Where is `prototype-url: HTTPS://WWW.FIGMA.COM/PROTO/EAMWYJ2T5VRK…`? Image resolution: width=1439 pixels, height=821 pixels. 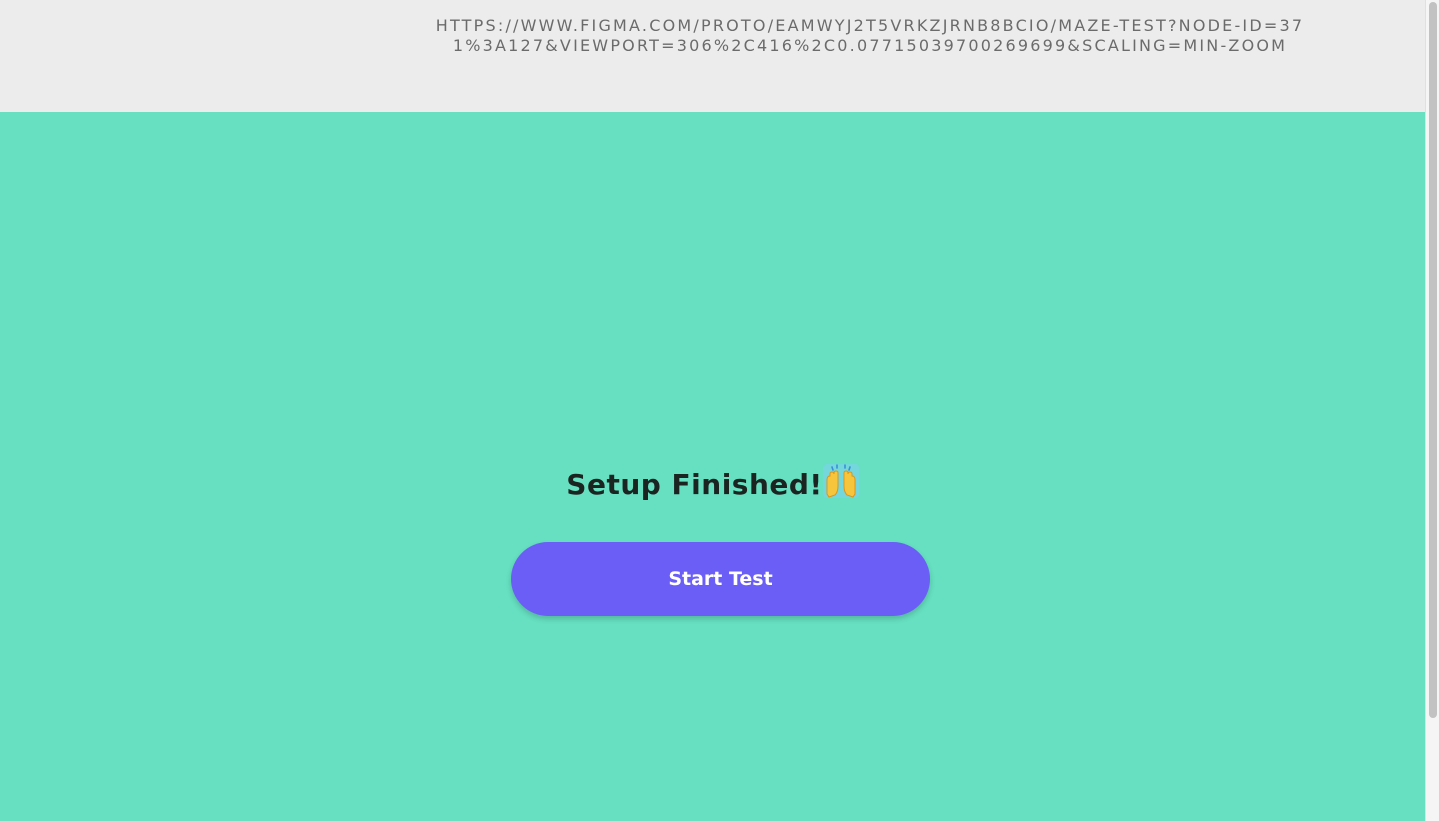
prototype-url: HTTPS://WWW.FIGMA.COM/PROTO/EAMWYJ2T5VRK… is located at coordinates (870, 35).